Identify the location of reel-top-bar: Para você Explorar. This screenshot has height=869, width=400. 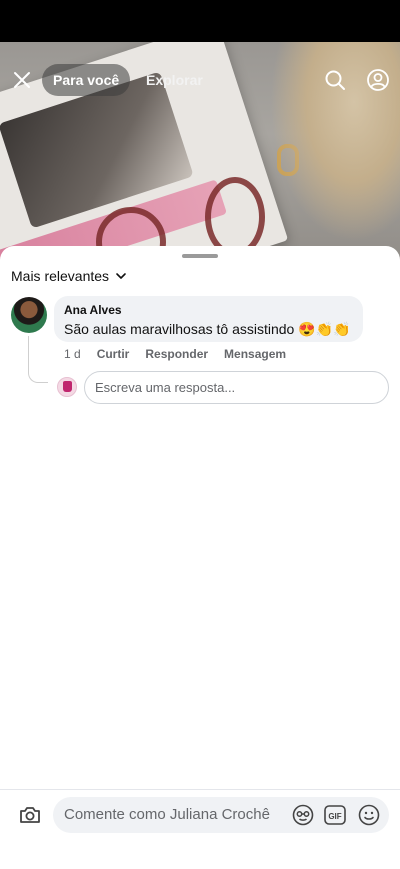
(200, 80).